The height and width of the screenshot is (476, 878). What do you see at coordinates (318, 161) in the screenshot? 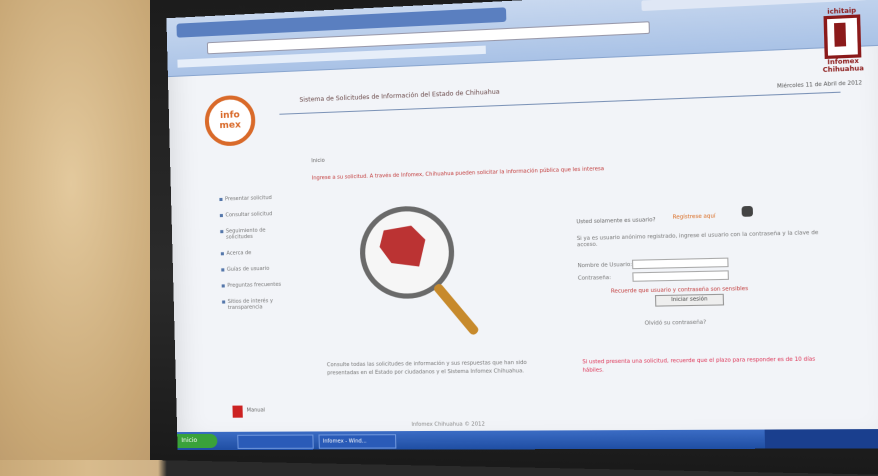
I see `breadcrumb: Inicio` at bounding box center [318, 161].